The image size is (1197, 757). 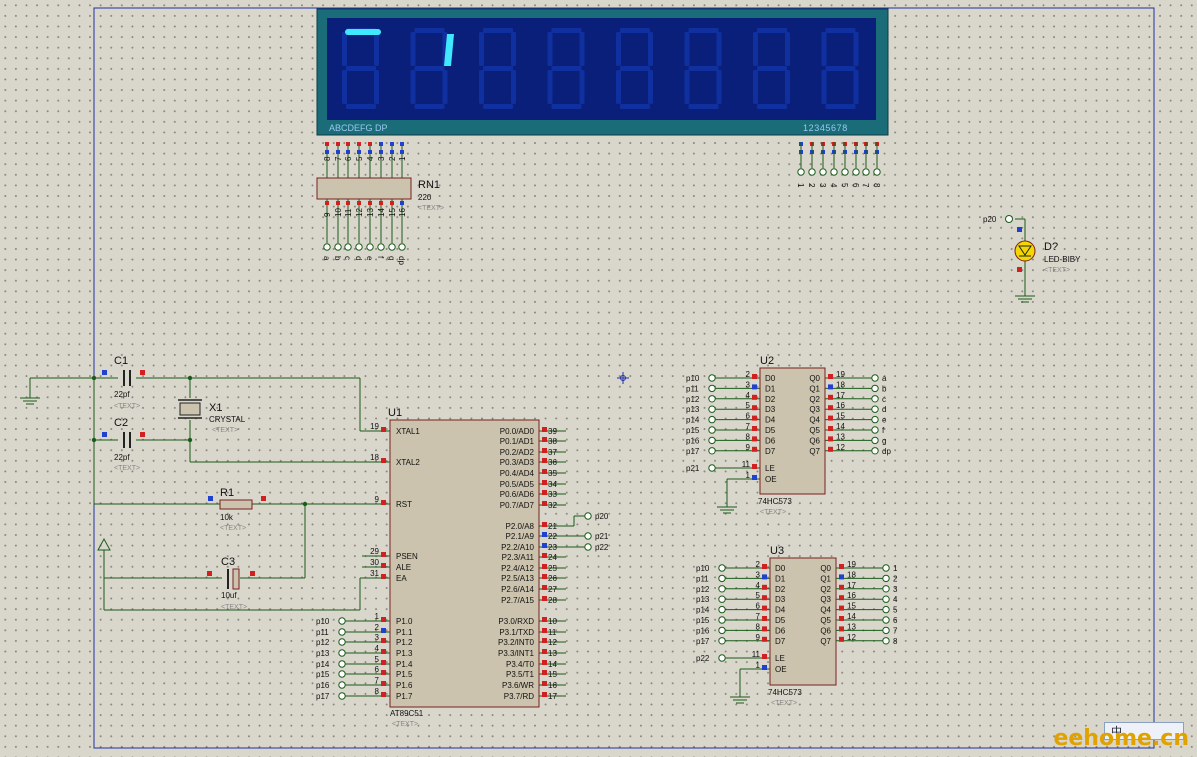 What do you see at coordinates (840, 384) in the screenshot?
I see `u2-q-pin: 18` at bounding box center [840, 384].